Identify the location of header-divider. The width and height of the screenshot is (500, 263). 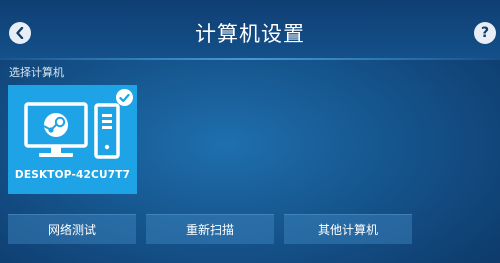
(250, 59).